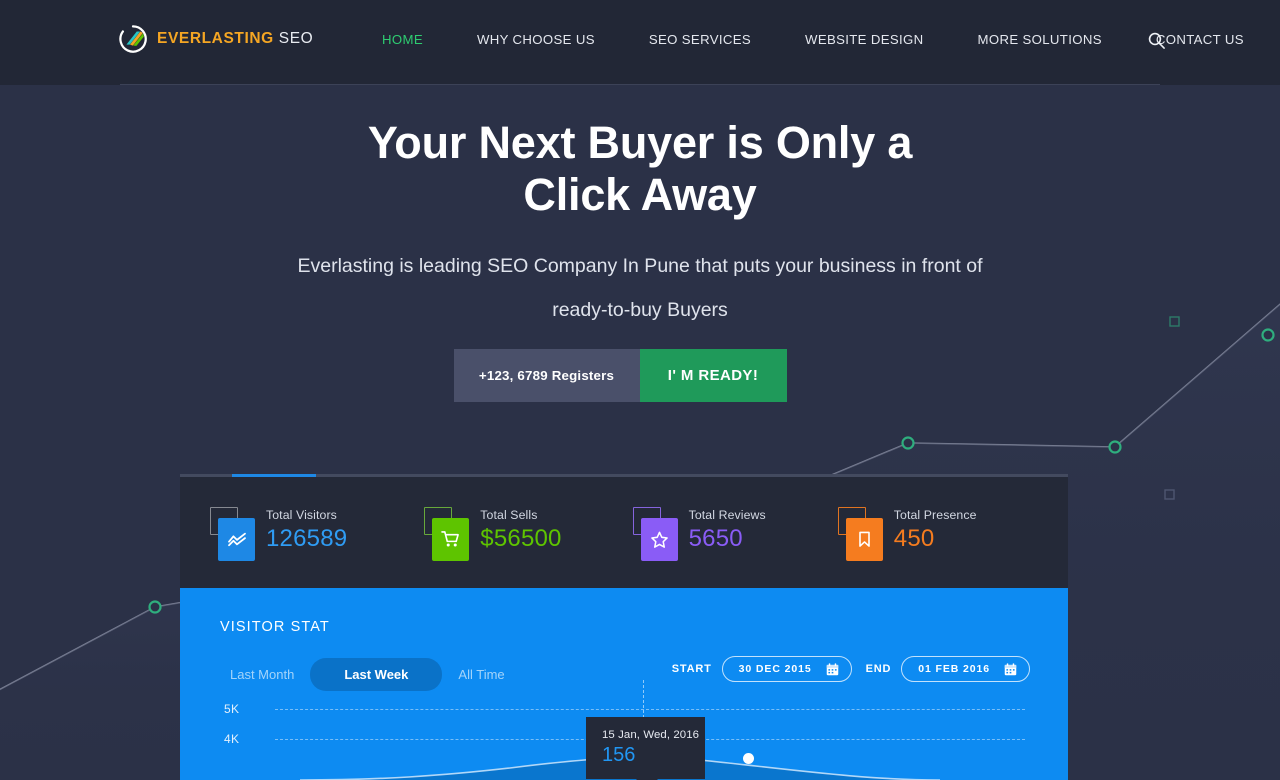 This screenshot has height=780, width=1280. I want to click on y-axis-tick-4k: 4K, so click(232, 739).